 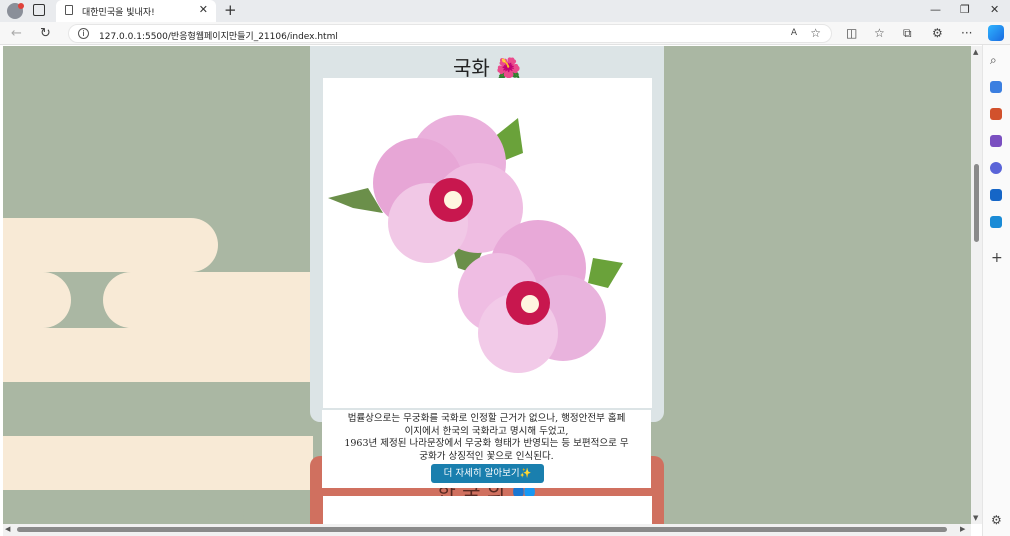 What do you see at coordinates (509, 68) in the screenshot?
I see `hibiscus-emoji-icon: 🌺` at bounding box center [509, 68].